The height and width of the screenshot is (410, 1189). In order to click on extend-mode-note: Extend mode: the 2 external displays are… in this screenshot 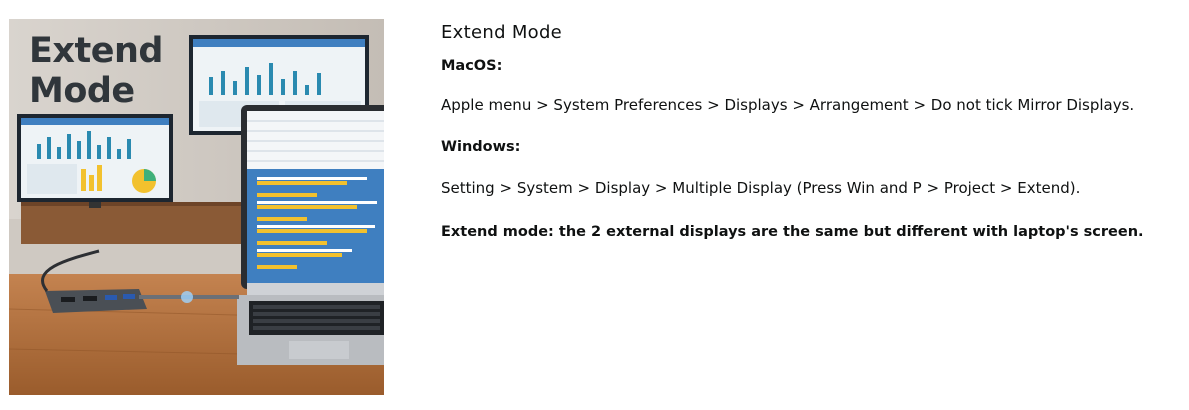, I will do `click(792, 232)`.